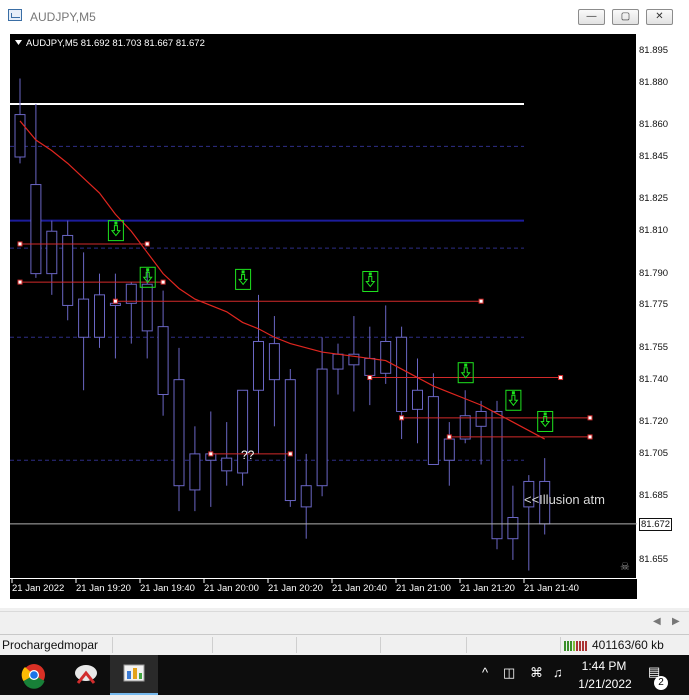  I want to click on maximize-button: ▢, so click(625, 17).